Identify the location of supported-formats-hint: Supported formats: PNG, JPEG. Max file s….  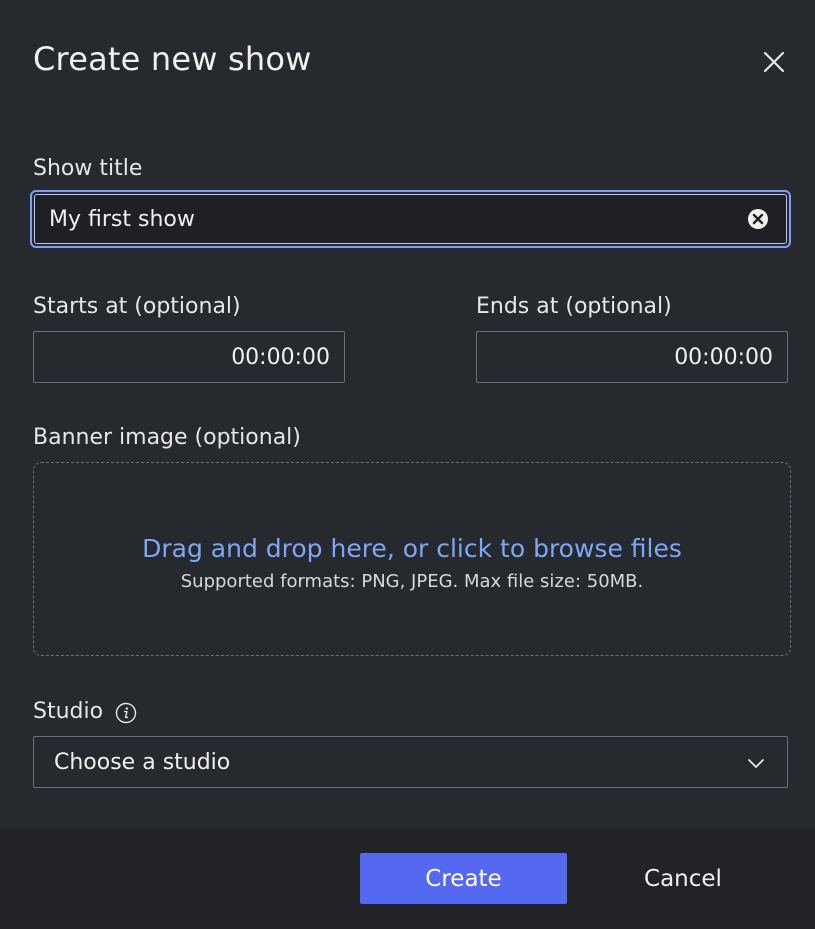
(412, 581).